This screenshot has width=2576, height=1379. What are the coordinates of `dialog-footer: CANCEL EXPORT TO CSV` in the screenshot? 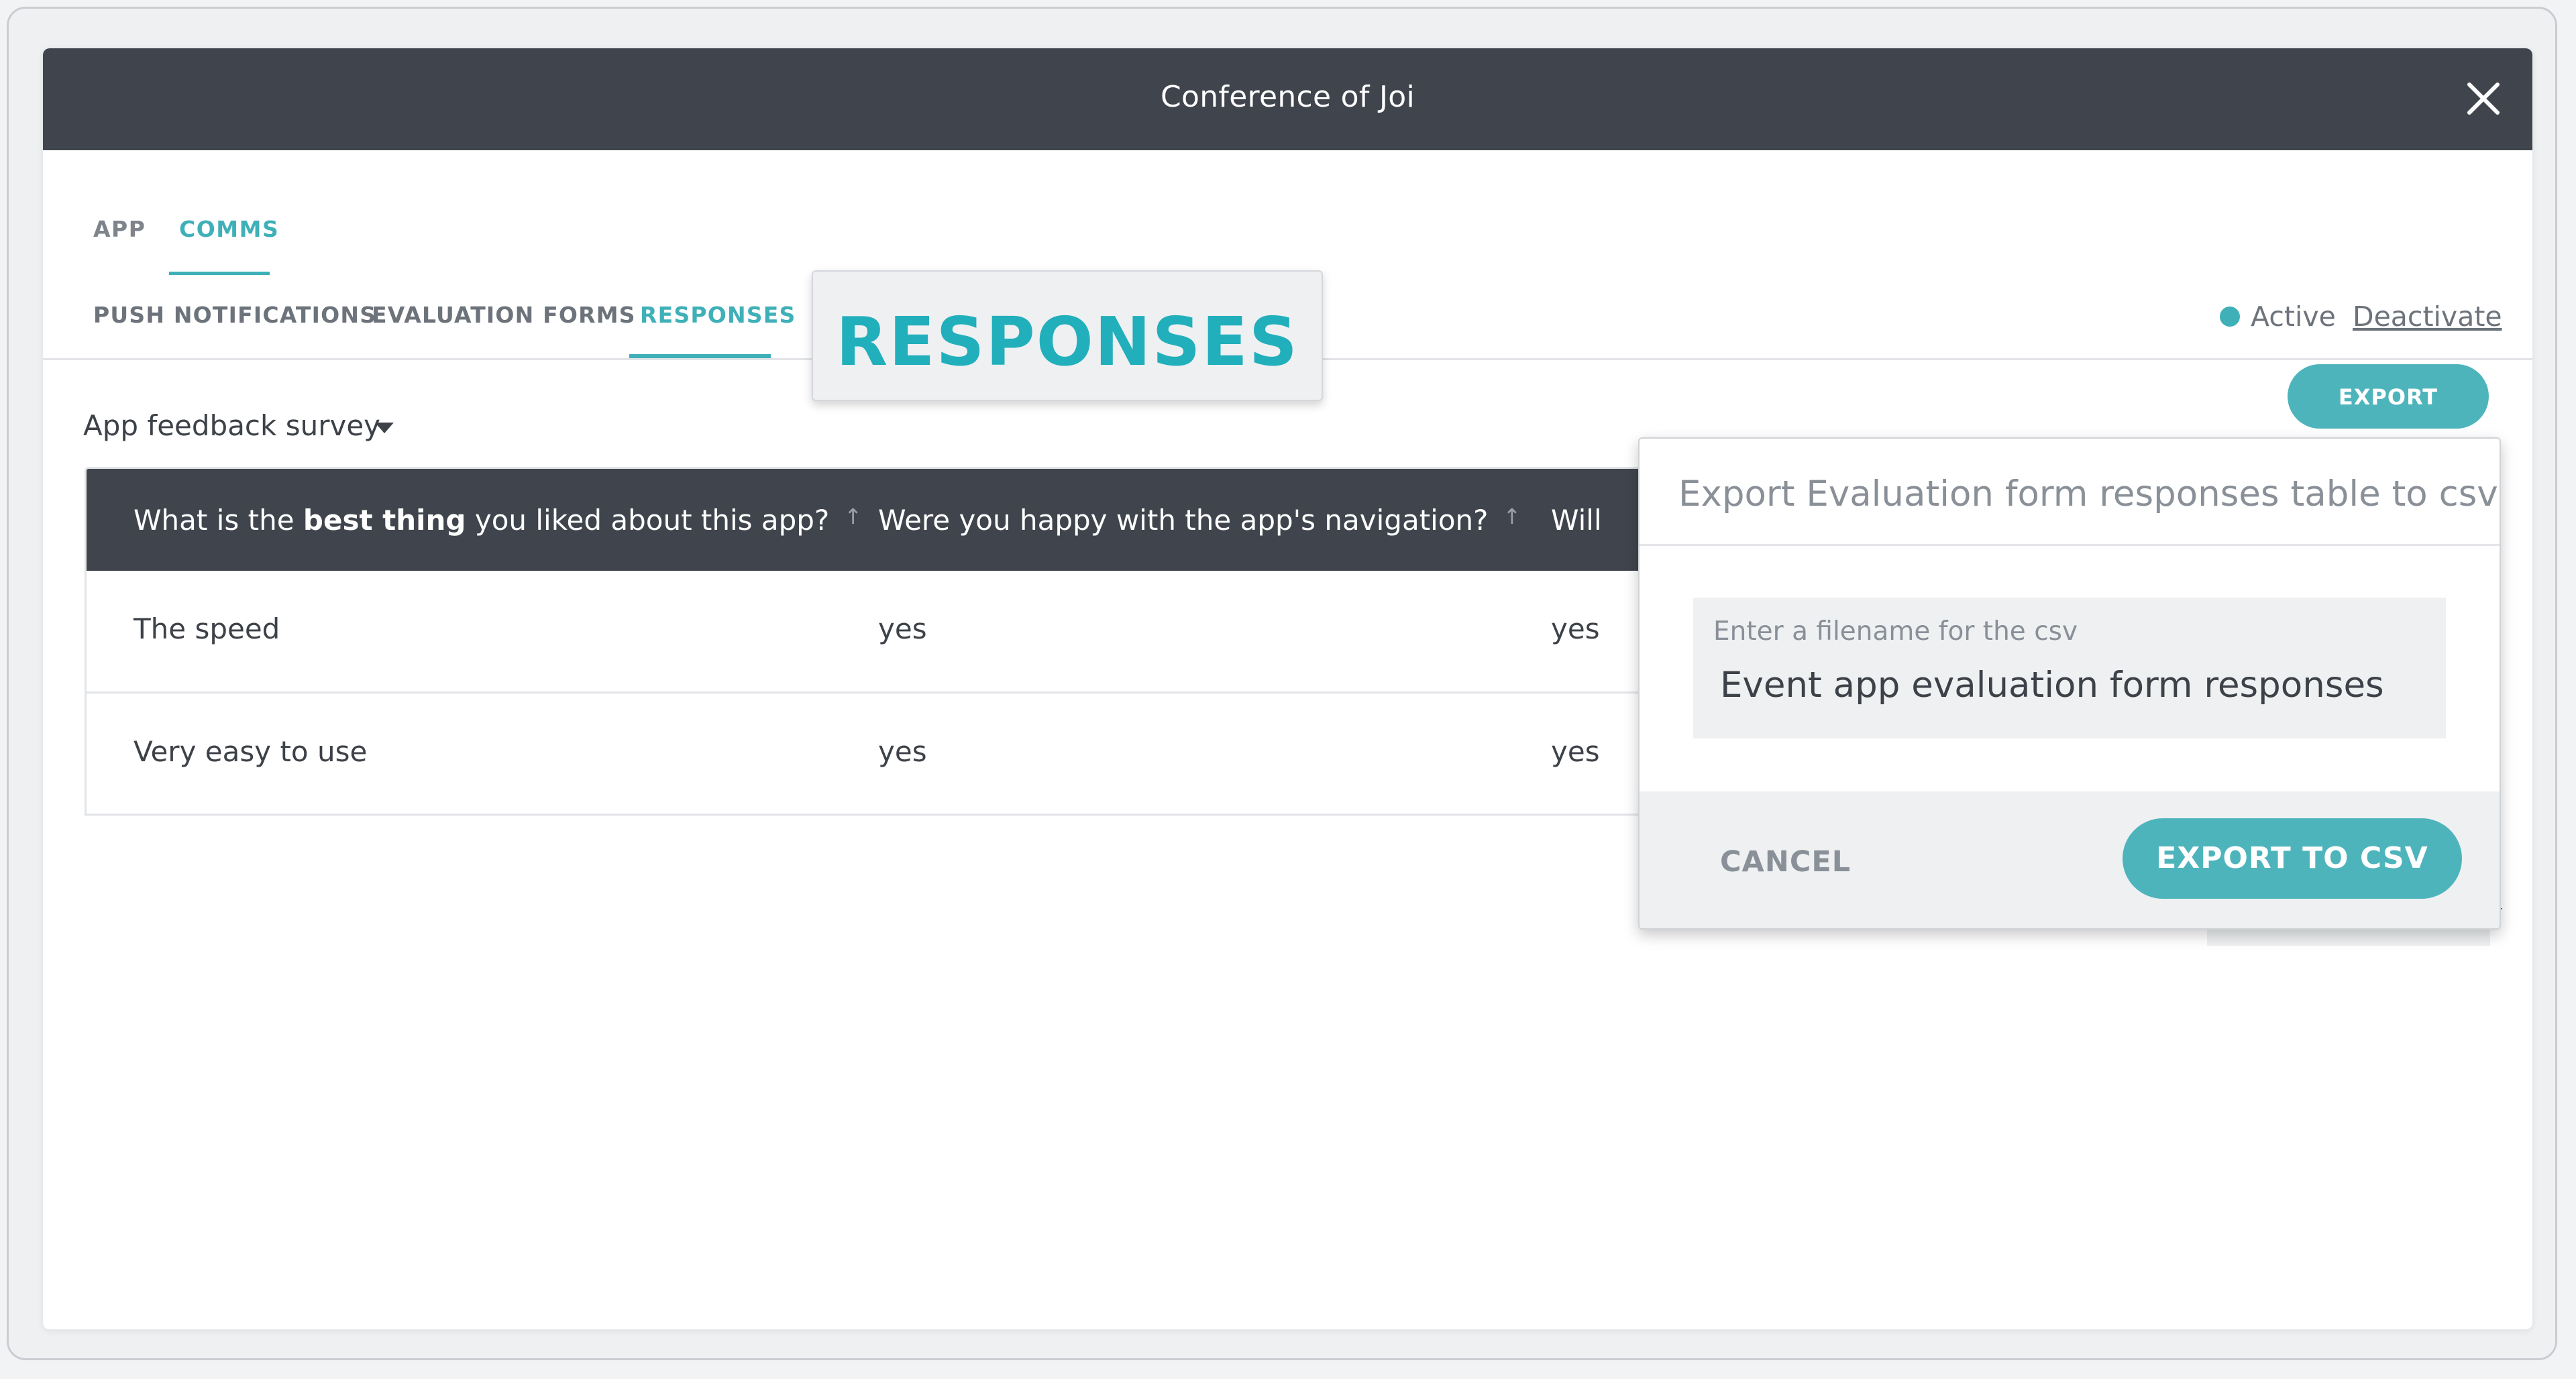 It's located at (2070, 859).